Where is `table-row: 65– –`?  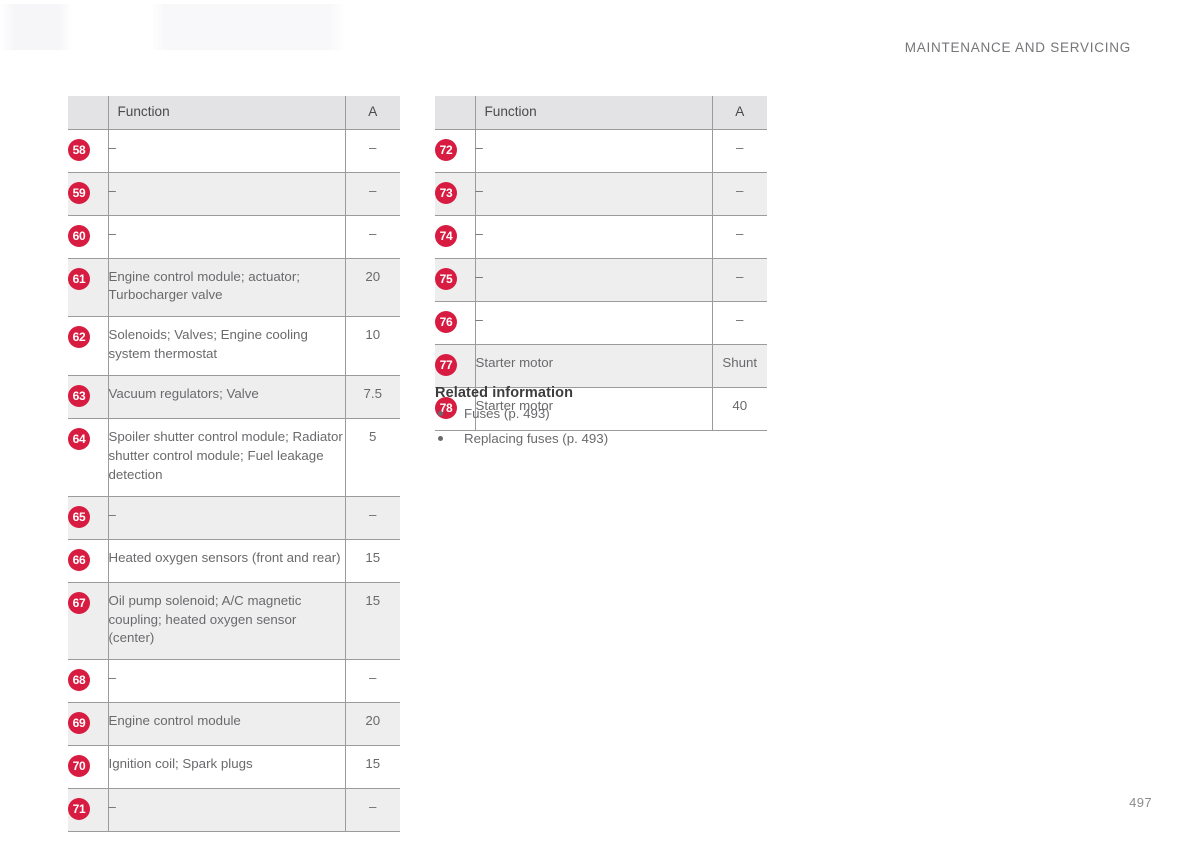 table-row: 65– – is located at coordinates (234, 517).